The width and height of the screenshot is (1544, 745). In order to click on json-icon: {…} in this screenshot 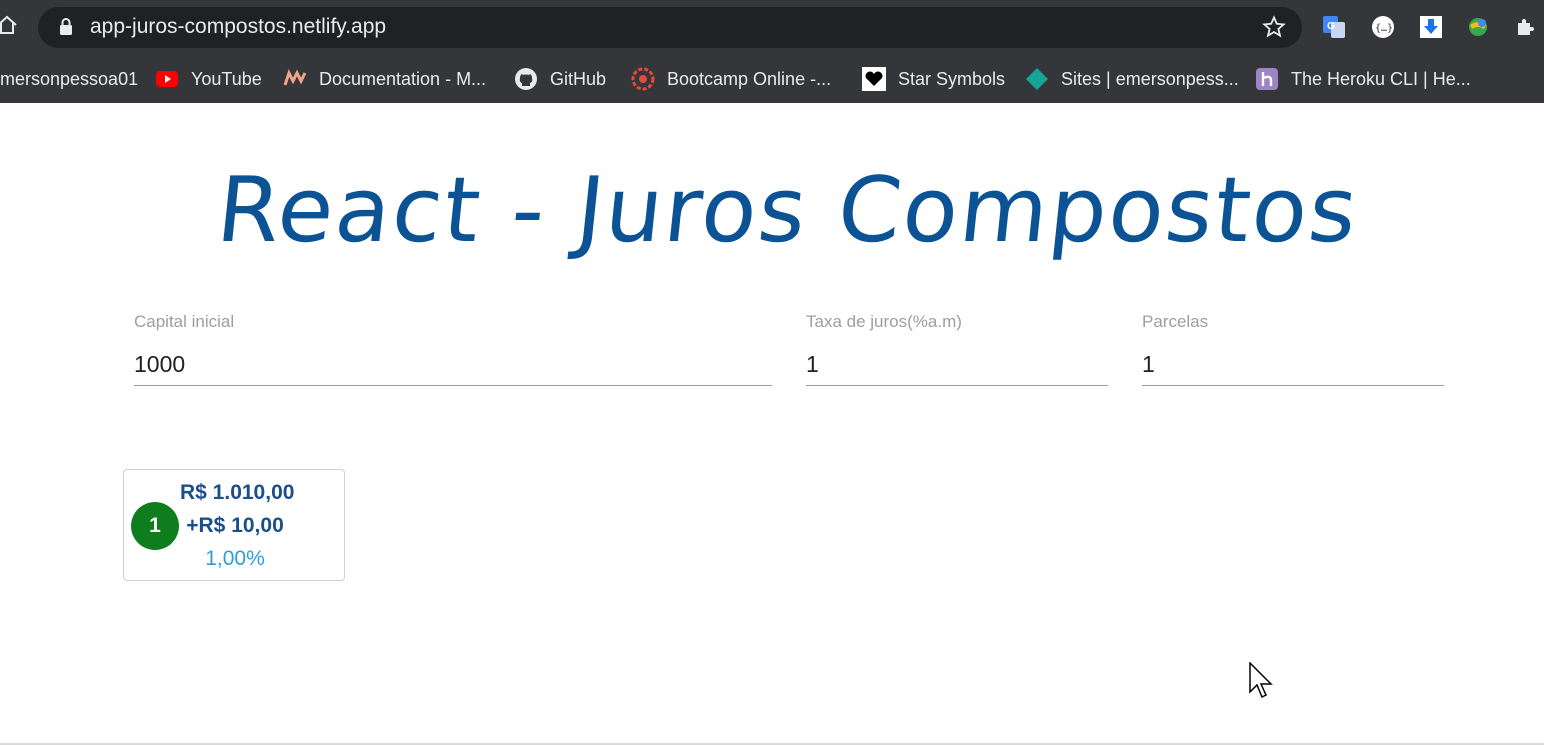, I will do `click(1383, 27)`.